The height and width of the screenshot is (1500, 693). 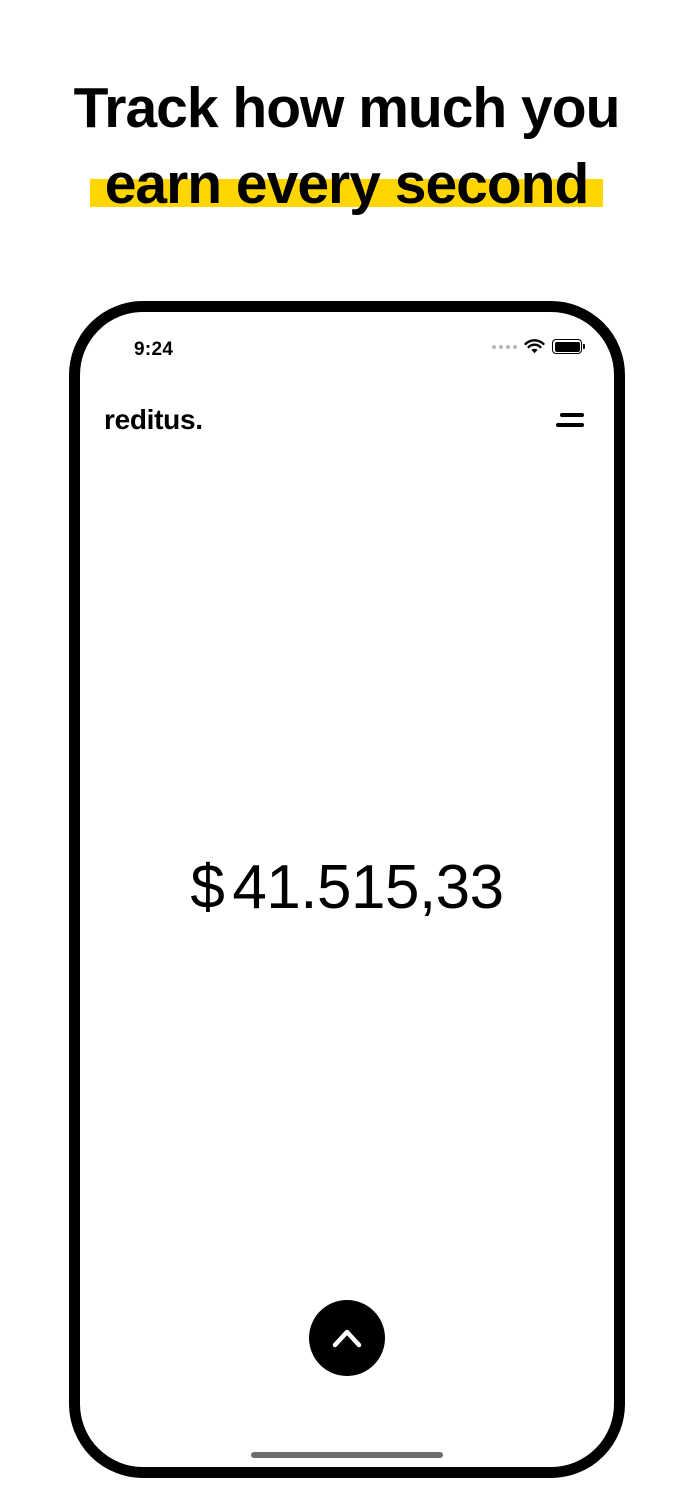 What do you see at coordinates (572, 415) in the screenshot?
I see `menu-icon-bar-top` at bounding box center [572, 415].